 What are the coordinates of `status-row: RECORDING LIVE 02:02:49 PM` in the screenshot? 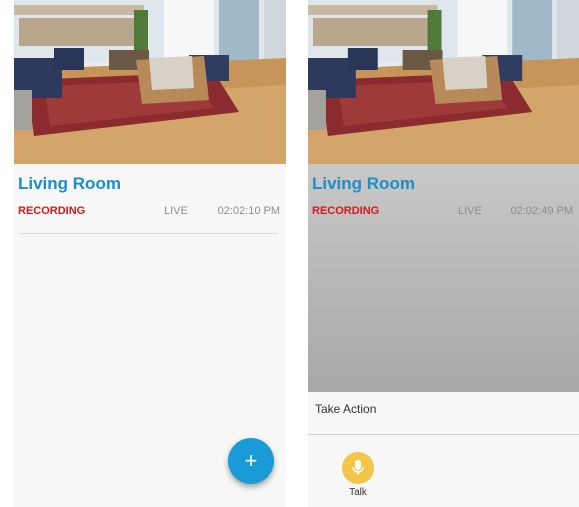 It's located at (443, 213).